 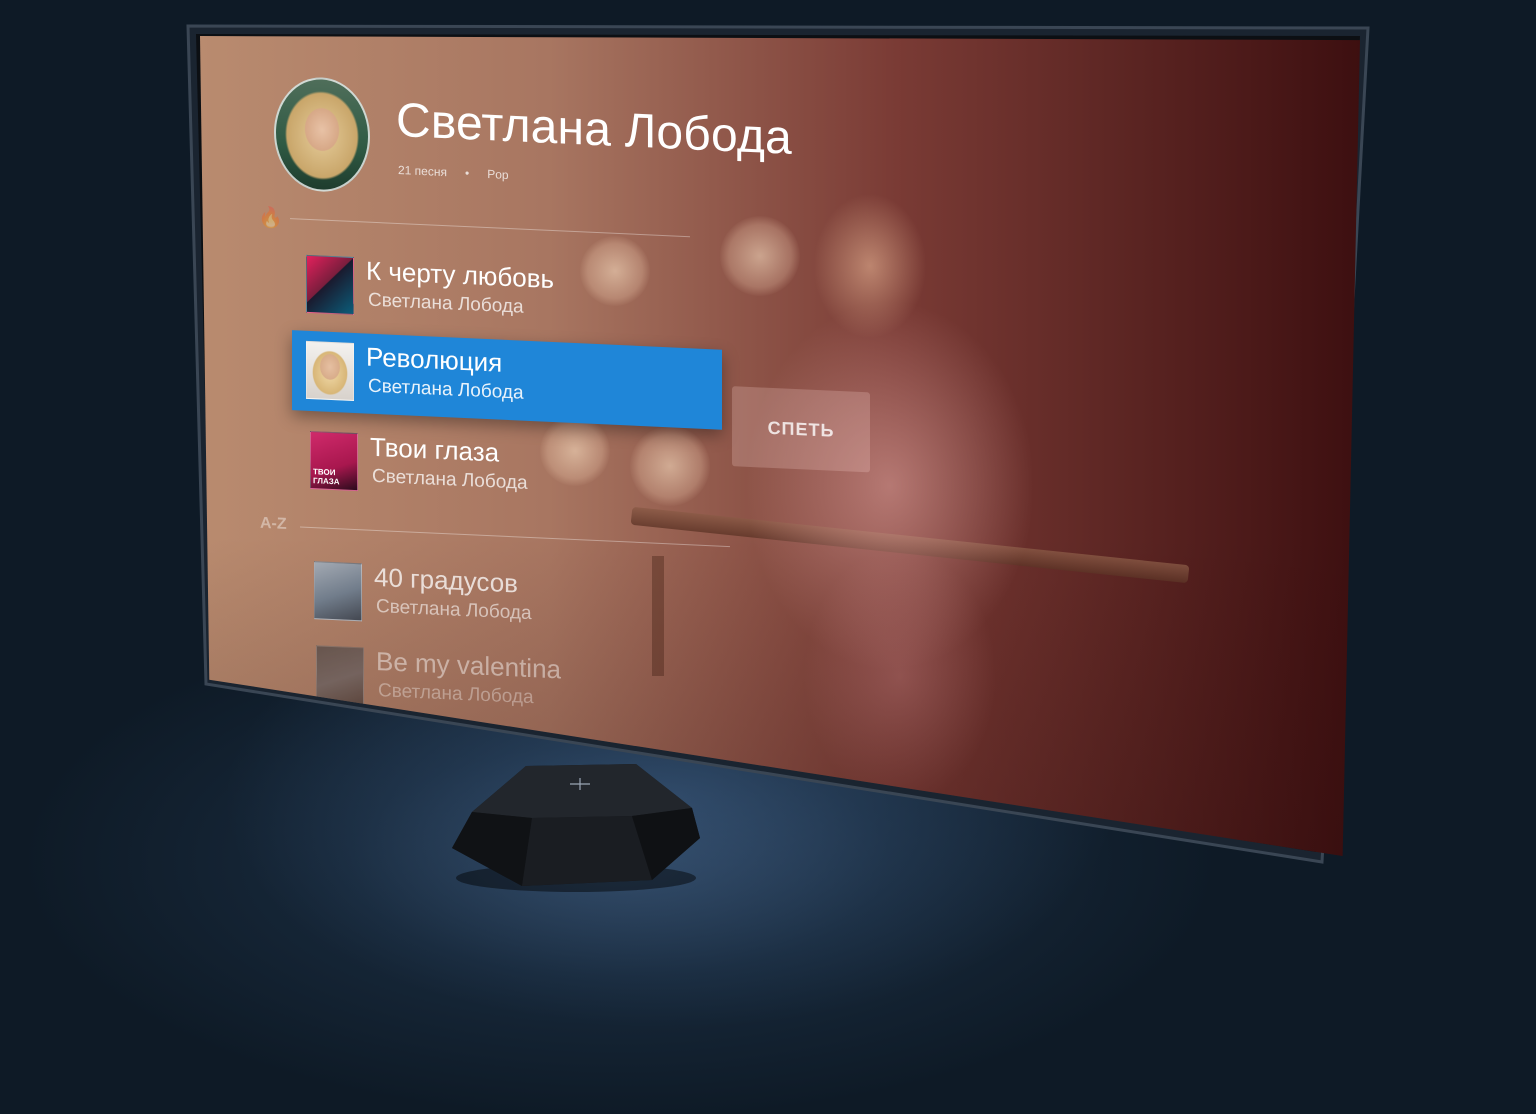 What do you see at coordinates (334, 461) in the screenshot?
I see `song-cover: ТВОИ ГЛАЗА` at bounding box center [334, 461].